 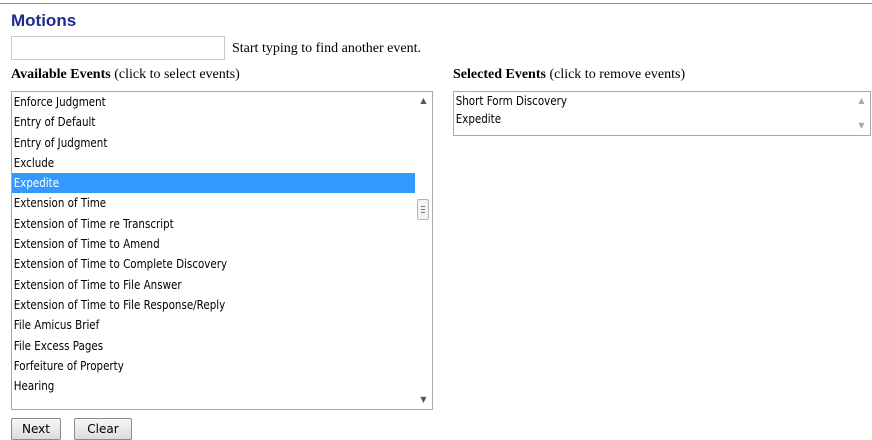 I want to click on available-events-instruction: (click to select events), so click(x=175, y=74).